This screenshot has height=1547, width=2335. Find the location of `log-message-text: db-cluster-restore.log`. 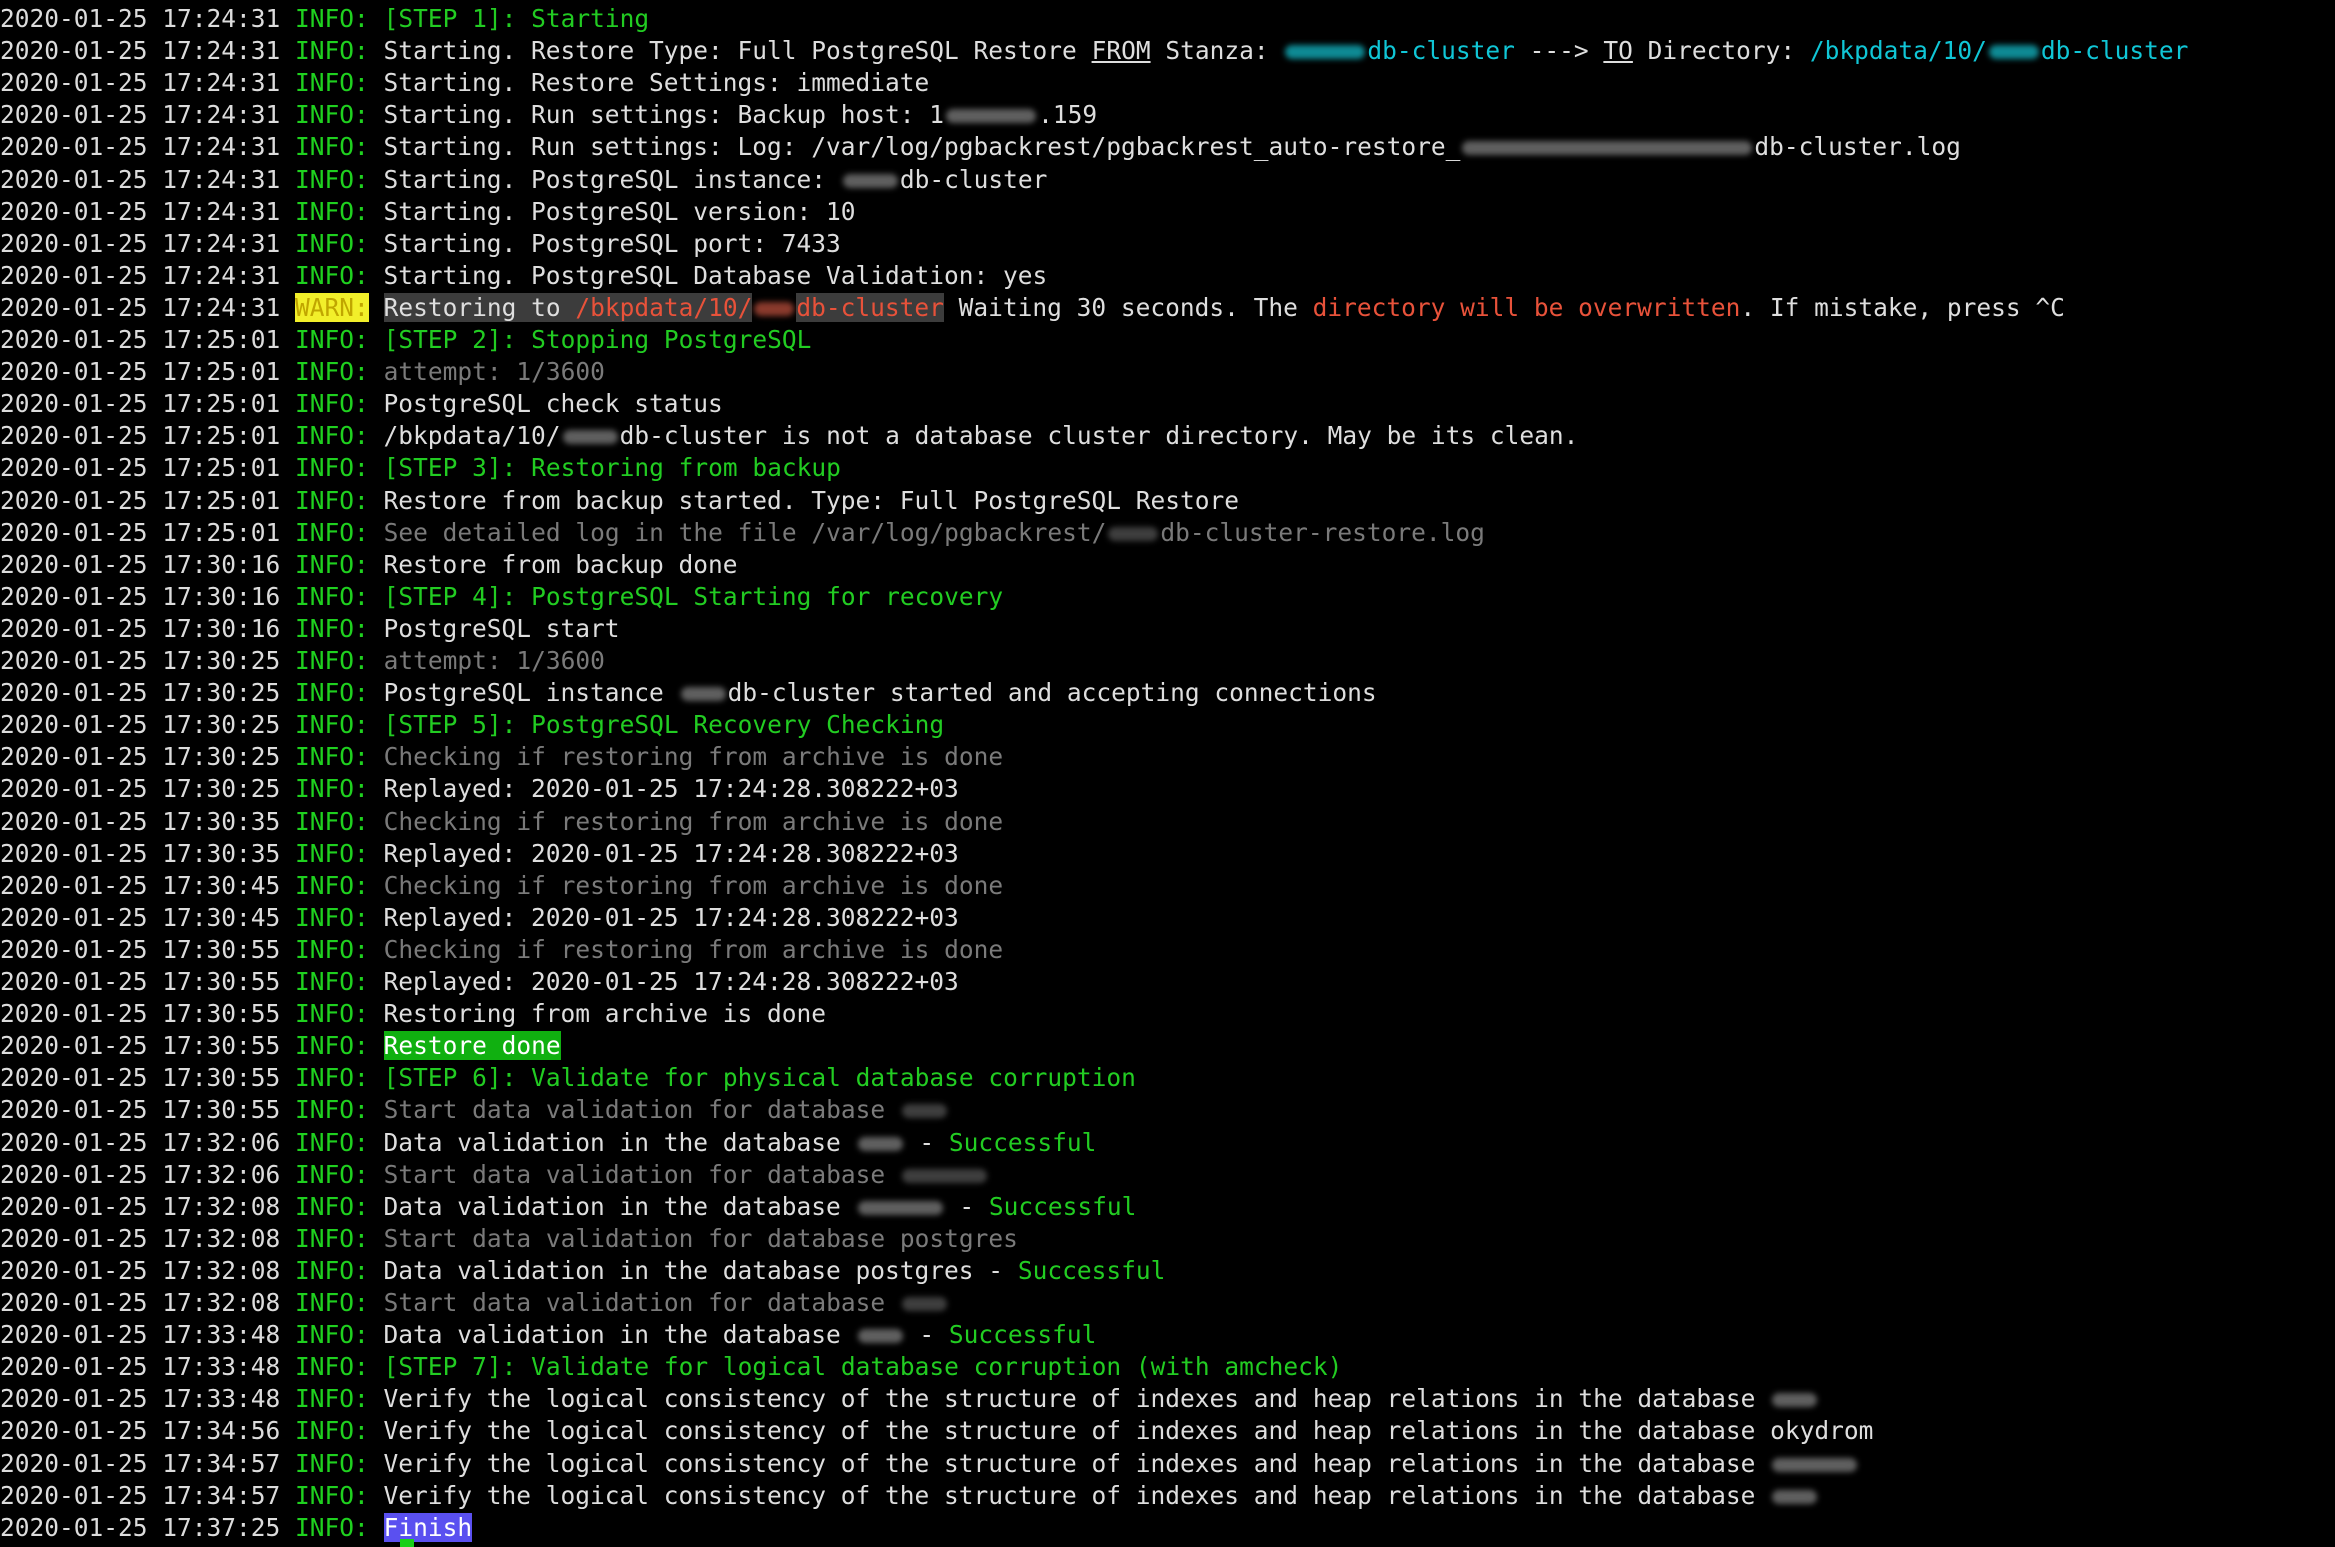

log-message-text: db-cluster-restore.log is located at coordinates (1322, 532).